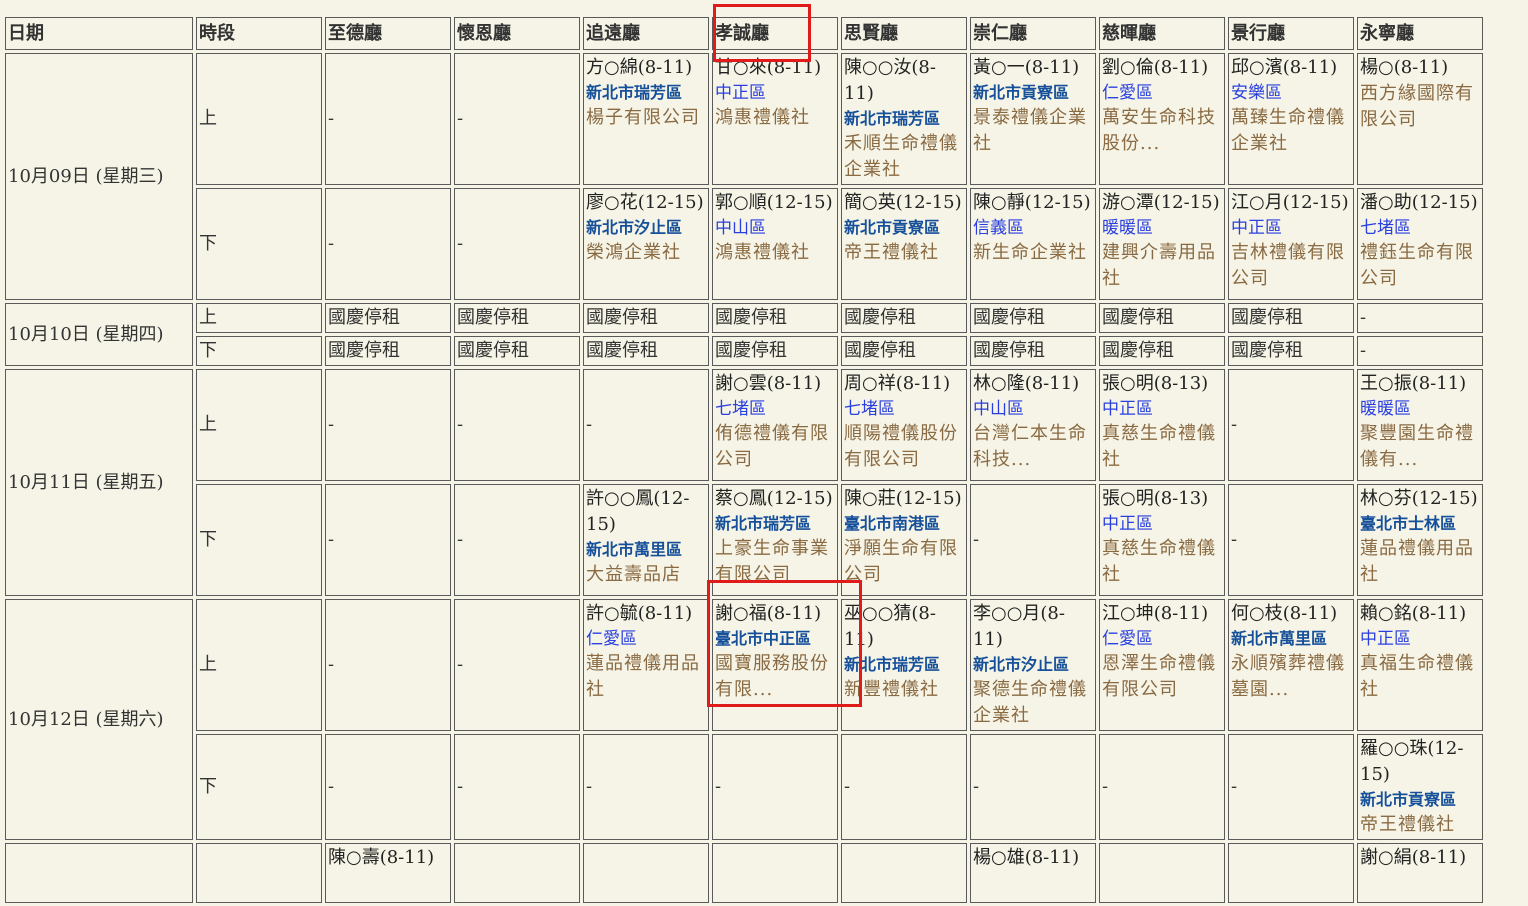 The width and height of the screenshot is (1528, 906). Describe the element at coordinates (1033, 228) in the screenshot. I see `district-link: 信義區` at that location.